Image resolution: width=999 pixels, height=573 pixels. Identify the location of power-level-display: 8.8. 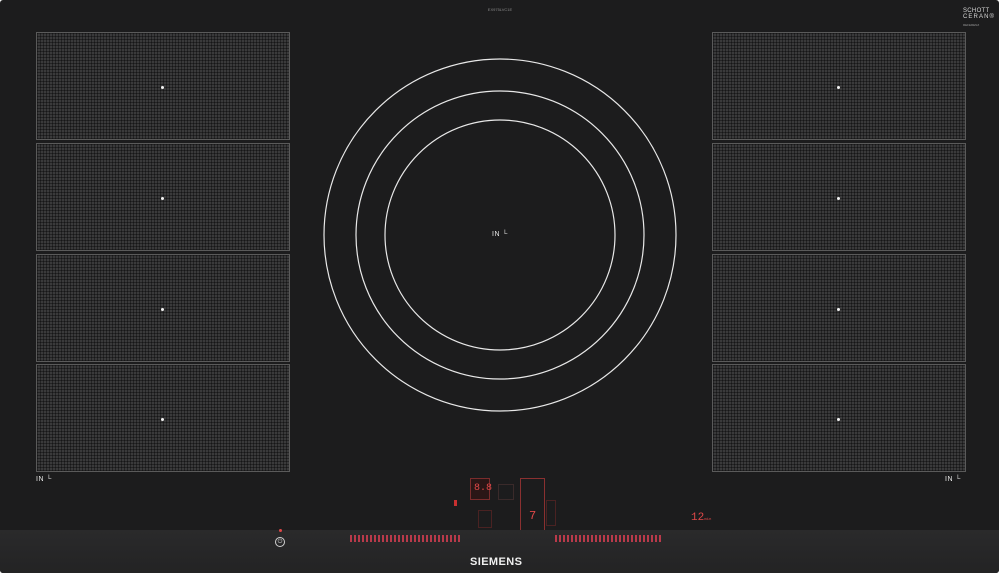
(481, 489).